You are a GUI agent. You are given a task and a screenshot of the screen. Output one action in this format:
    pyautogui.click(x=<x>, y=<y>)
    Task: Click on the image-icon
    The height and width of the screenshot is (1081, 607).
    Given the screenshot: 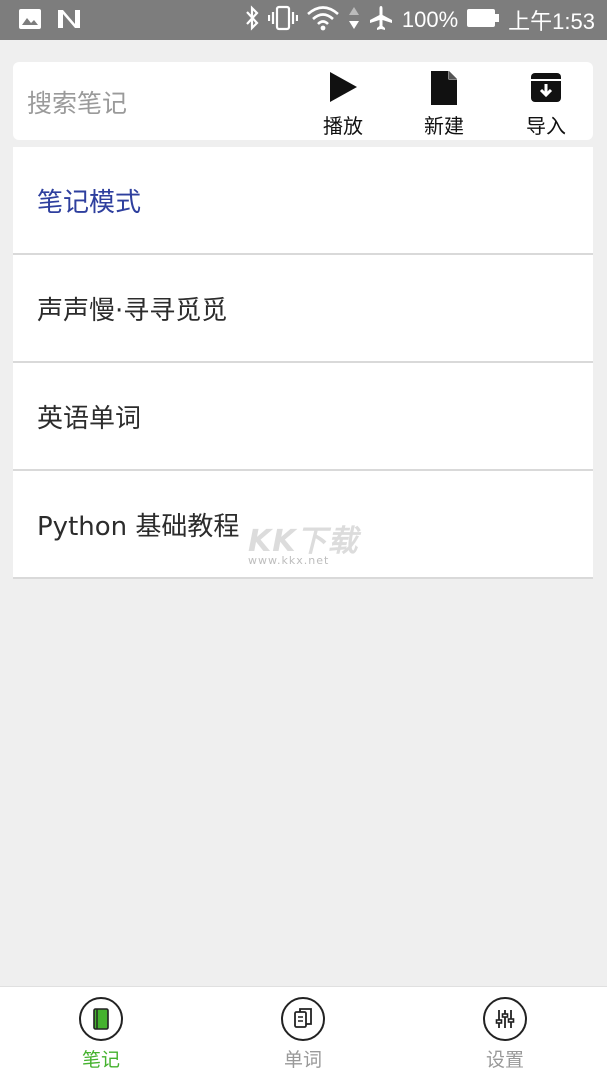 What is the action you would take?
    pyautogui.click(x=30, y=21)
    